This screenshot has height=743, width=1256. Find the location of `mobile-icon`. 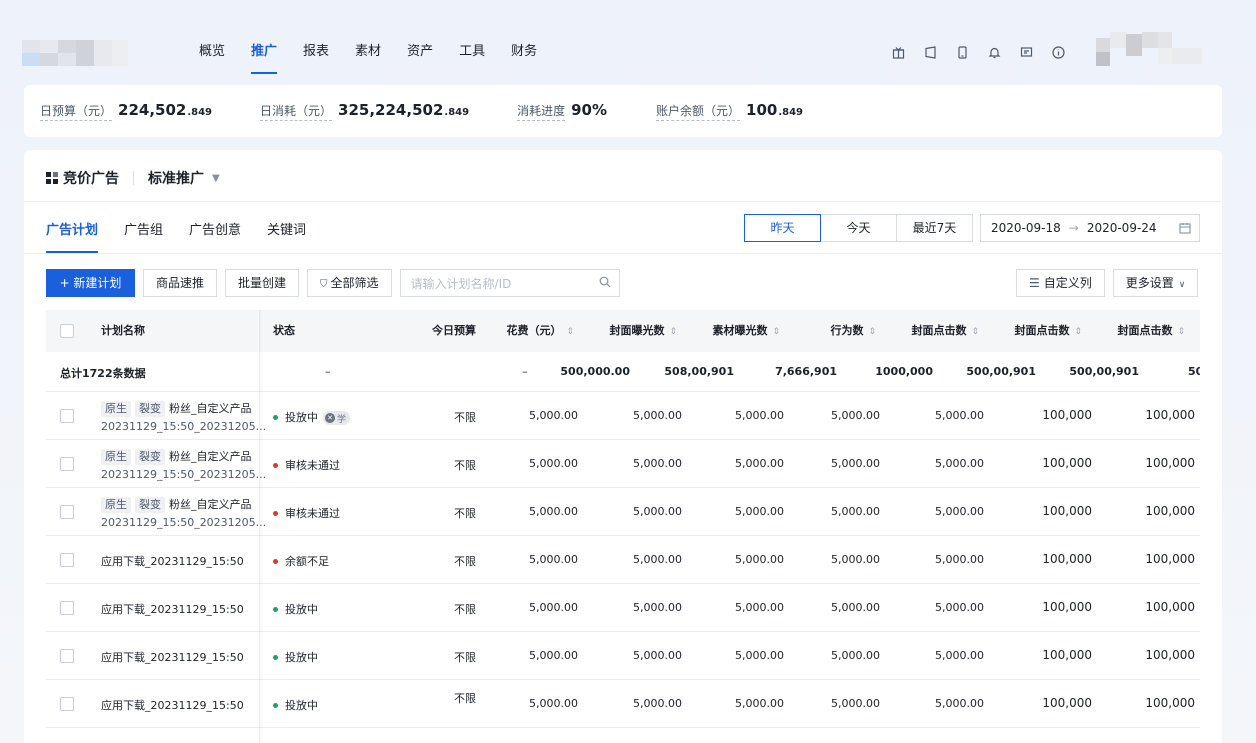

mobile-icon is located at coordinates (962, 52).